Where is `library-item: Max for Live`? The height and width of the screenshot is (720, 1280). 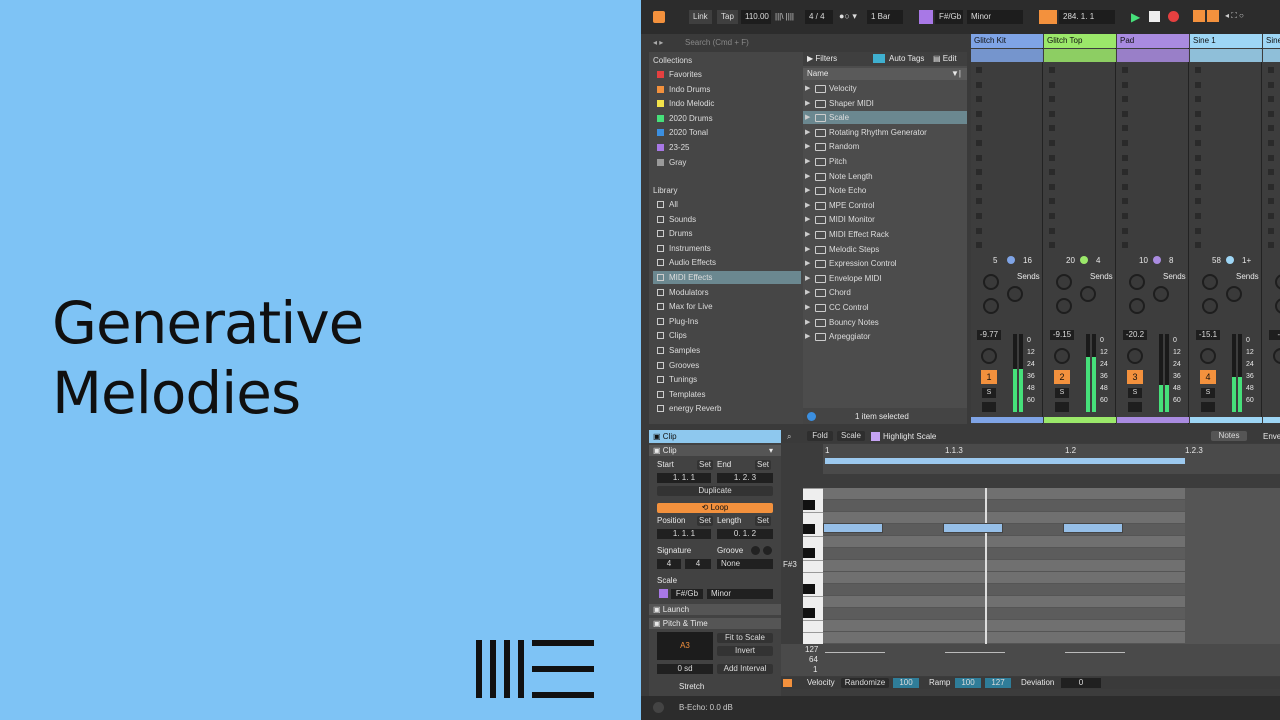
library-item: Max for Live is located at coordinates (727, 306).